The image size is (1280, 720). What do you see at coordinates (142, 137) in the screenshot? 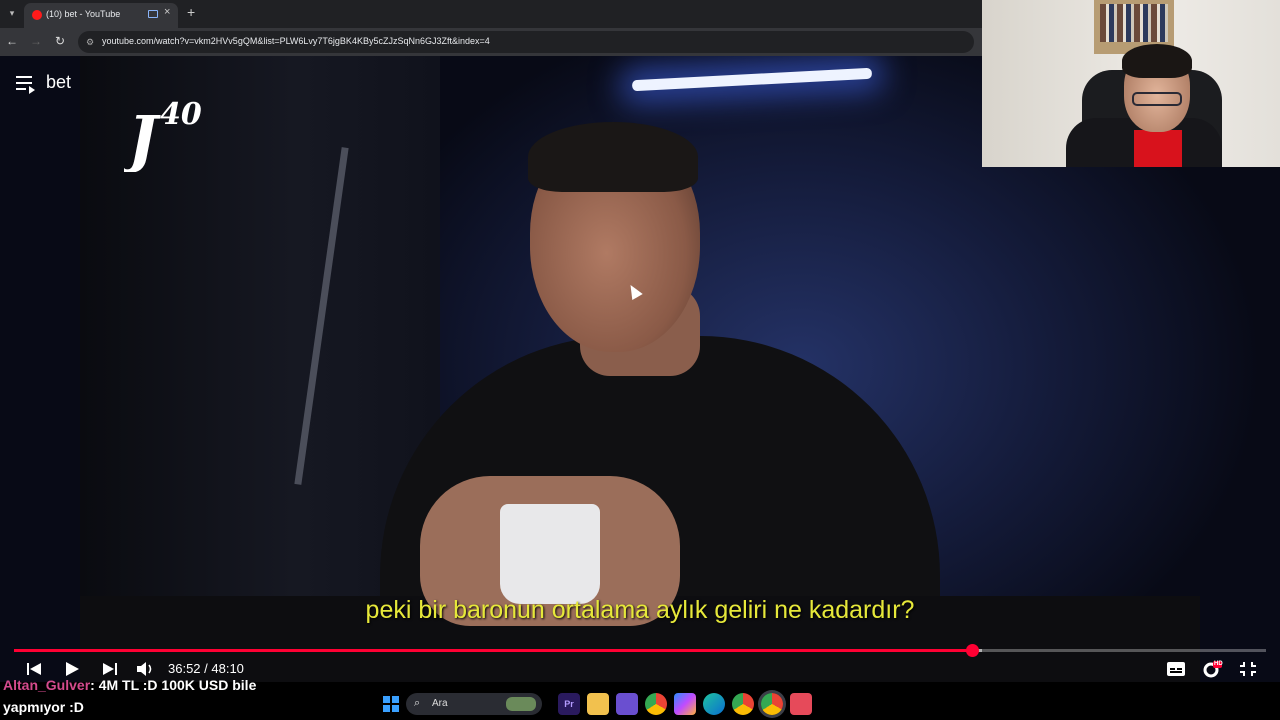
I see `svg-text: J` at bounding box center [142, 137].